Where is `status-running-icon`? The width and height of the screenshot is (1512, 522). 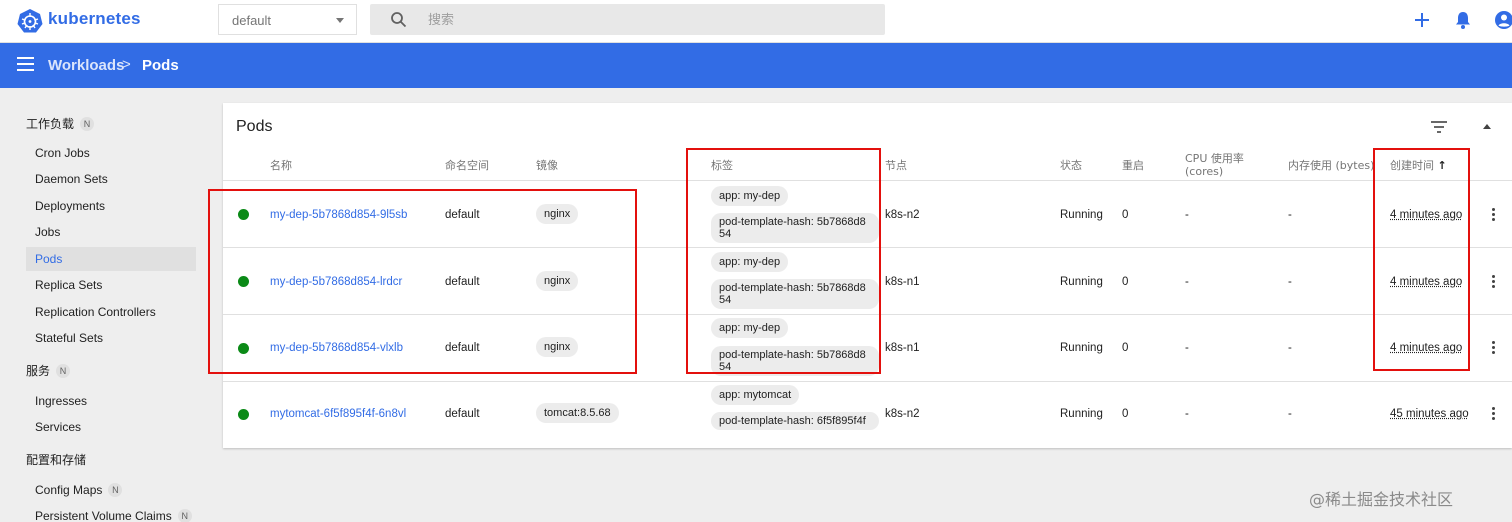 status-running-icon is located at coordinates (243, 414).